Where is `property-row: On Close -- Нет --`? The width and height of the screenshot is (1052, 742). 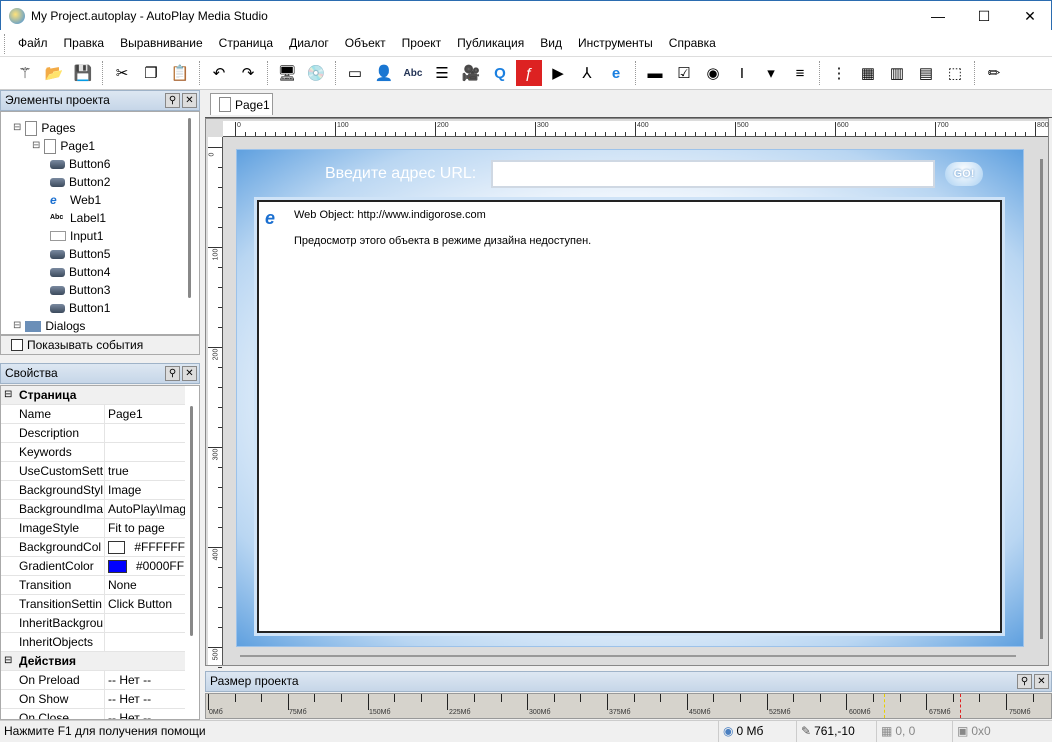 property-row: On Close -- Нет -- is located at coordinates (93, 714).